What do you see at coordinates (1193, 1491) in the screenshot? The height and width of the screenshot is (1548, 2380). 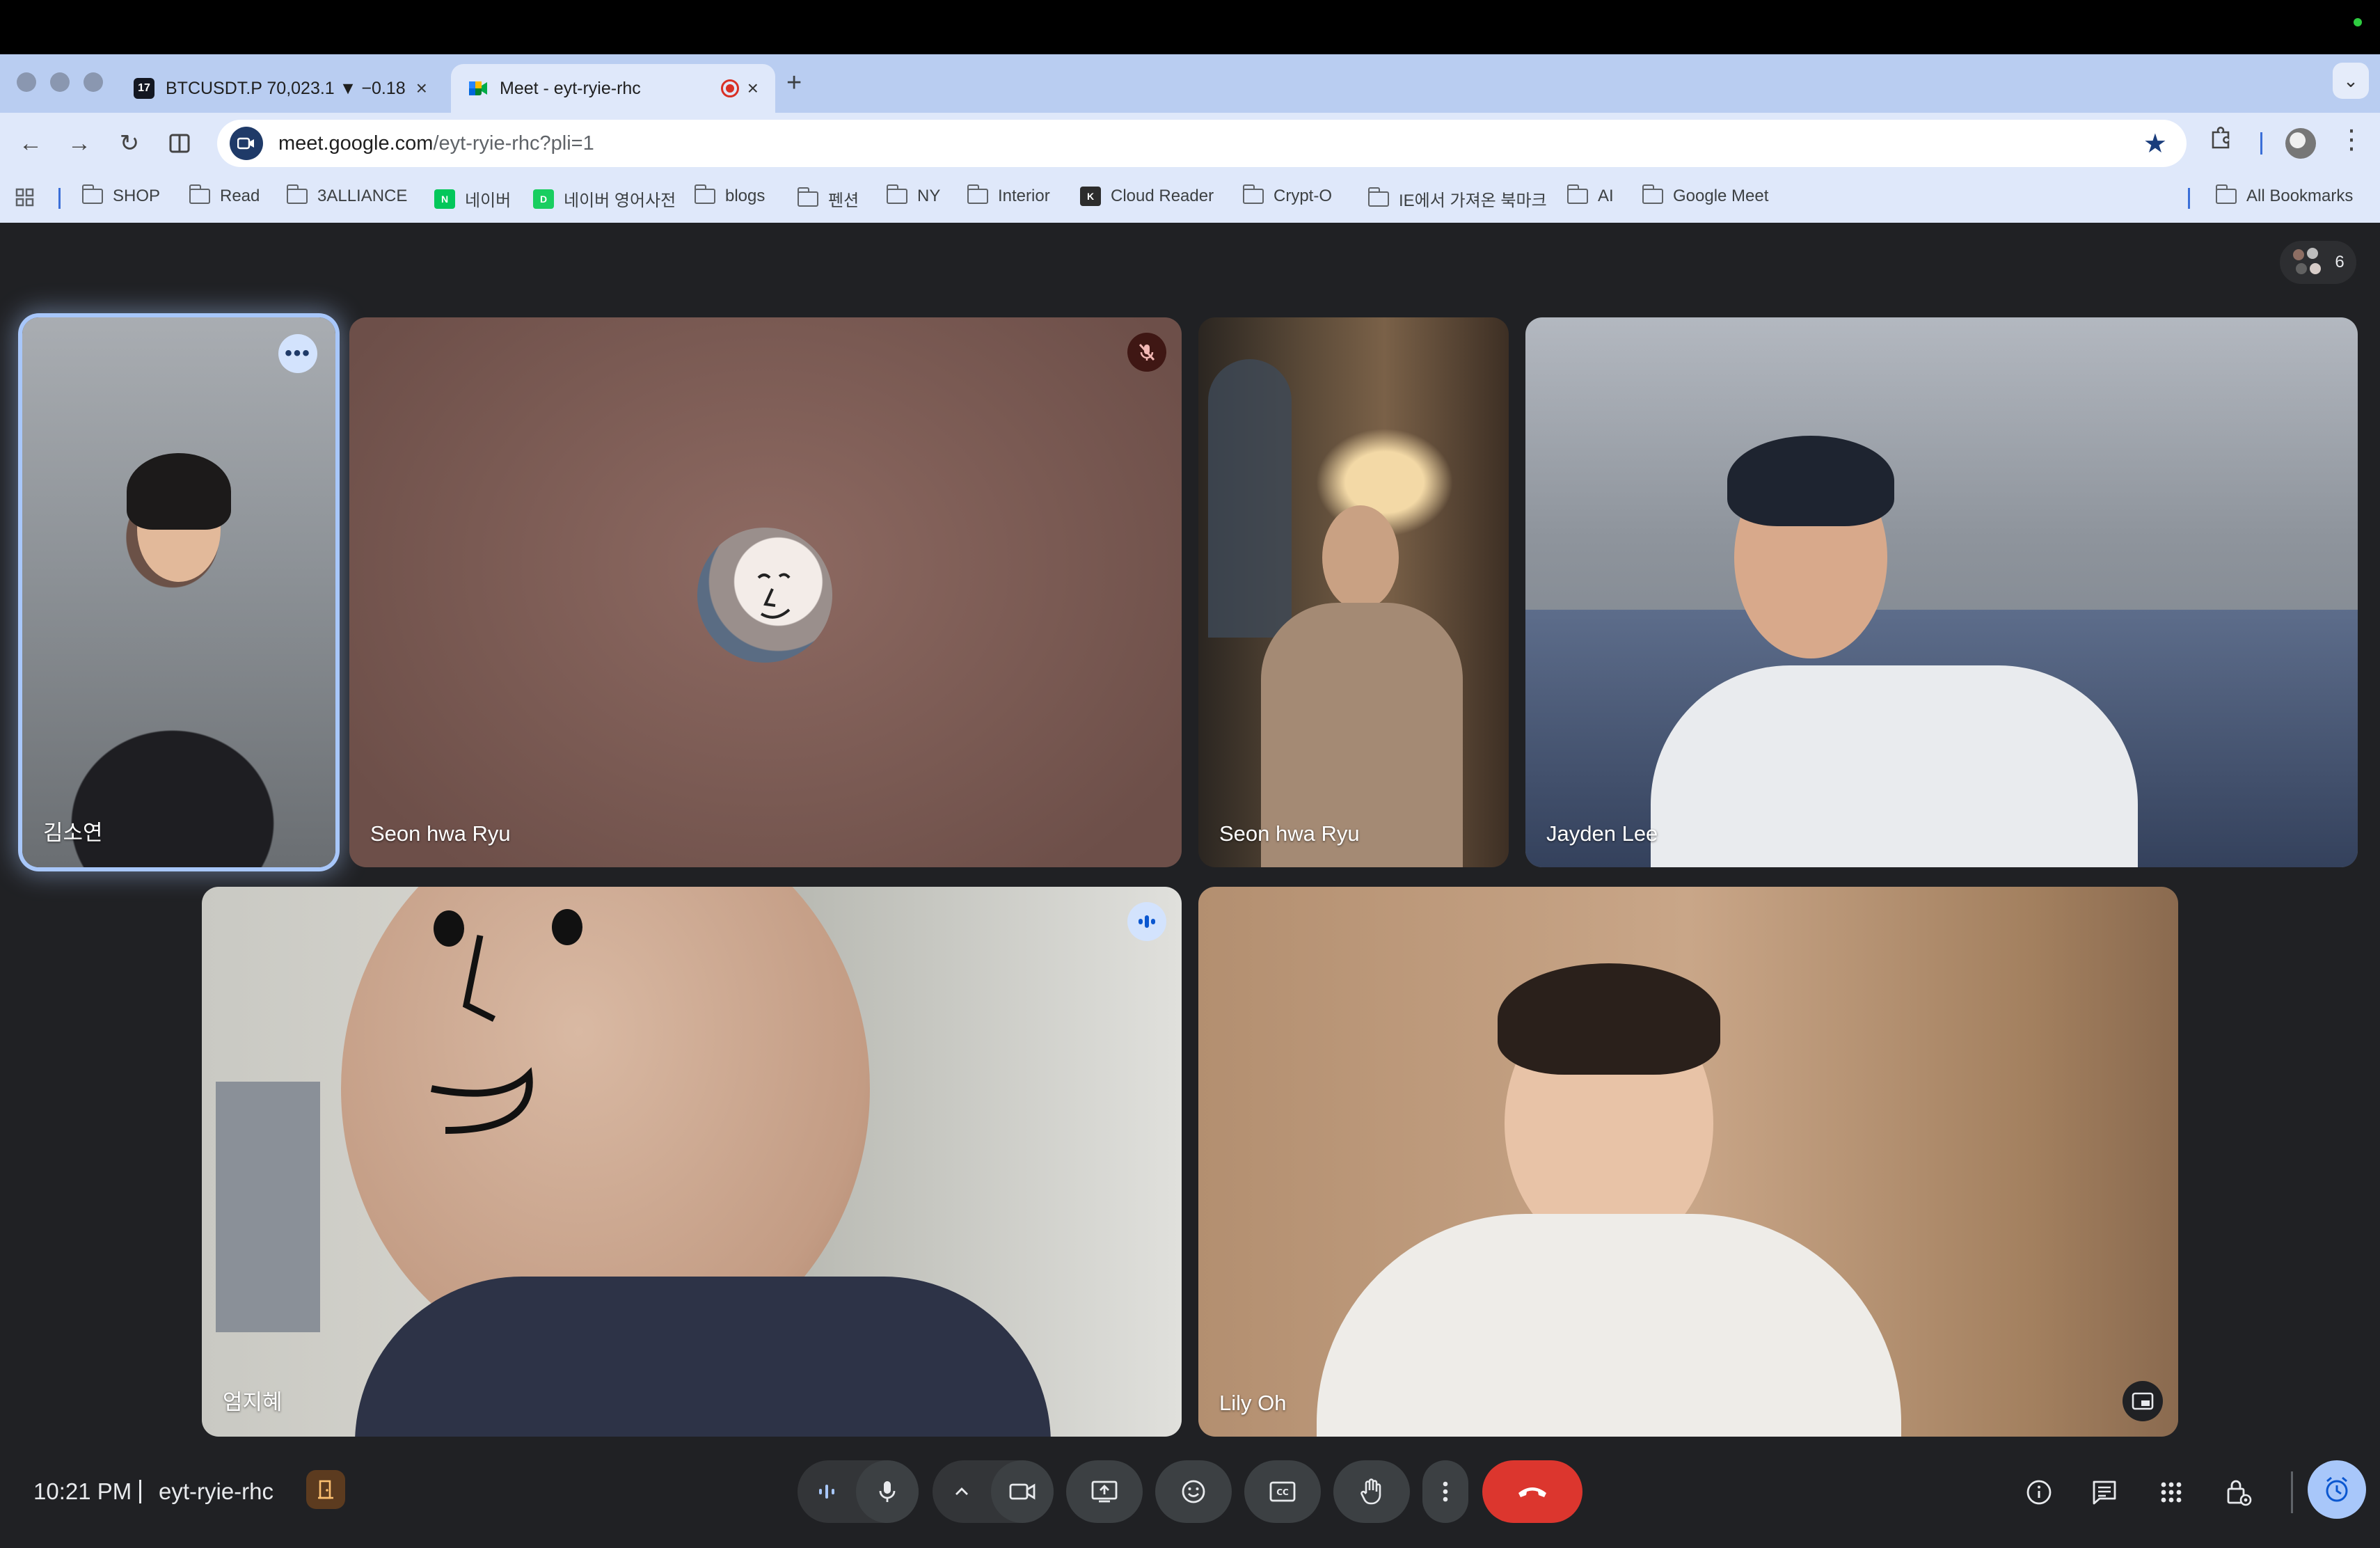 I see `emoji-reactions-button` at bounding box center [1193, 1491].